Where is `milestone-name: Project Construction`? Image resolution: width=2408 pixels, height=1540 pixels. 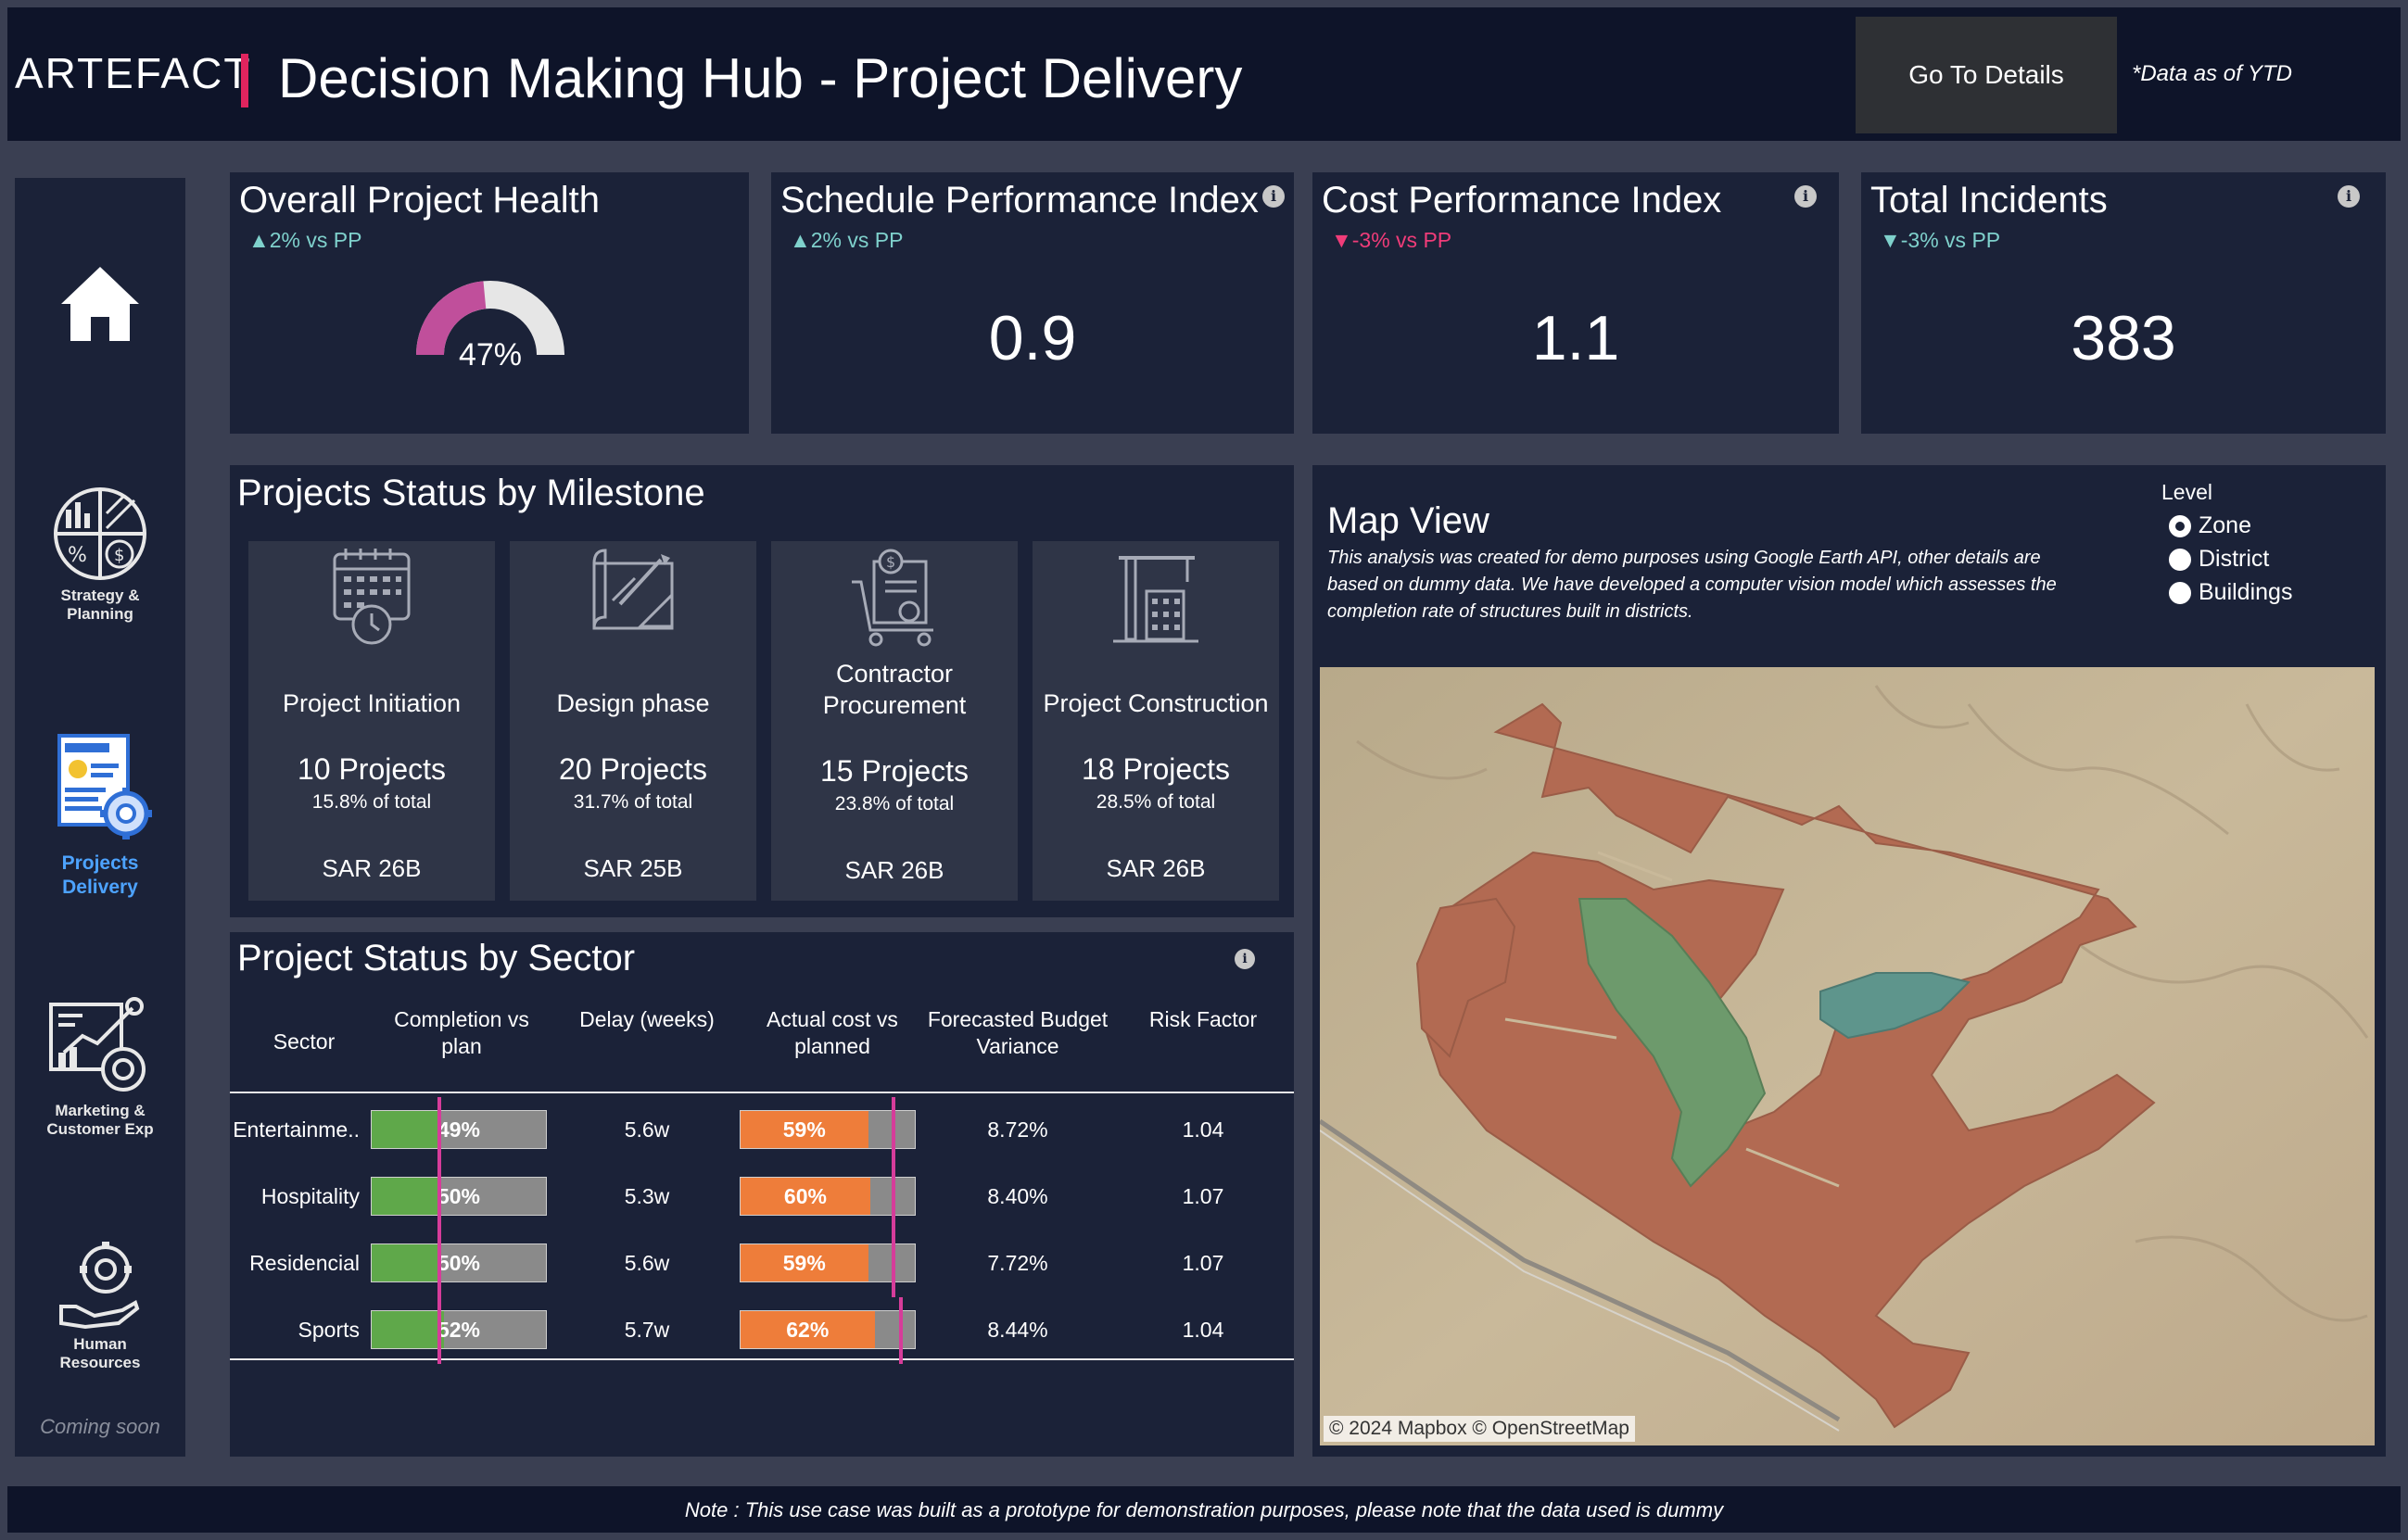 milestone-name: Project Construction is located at coordinates (1156, 703).